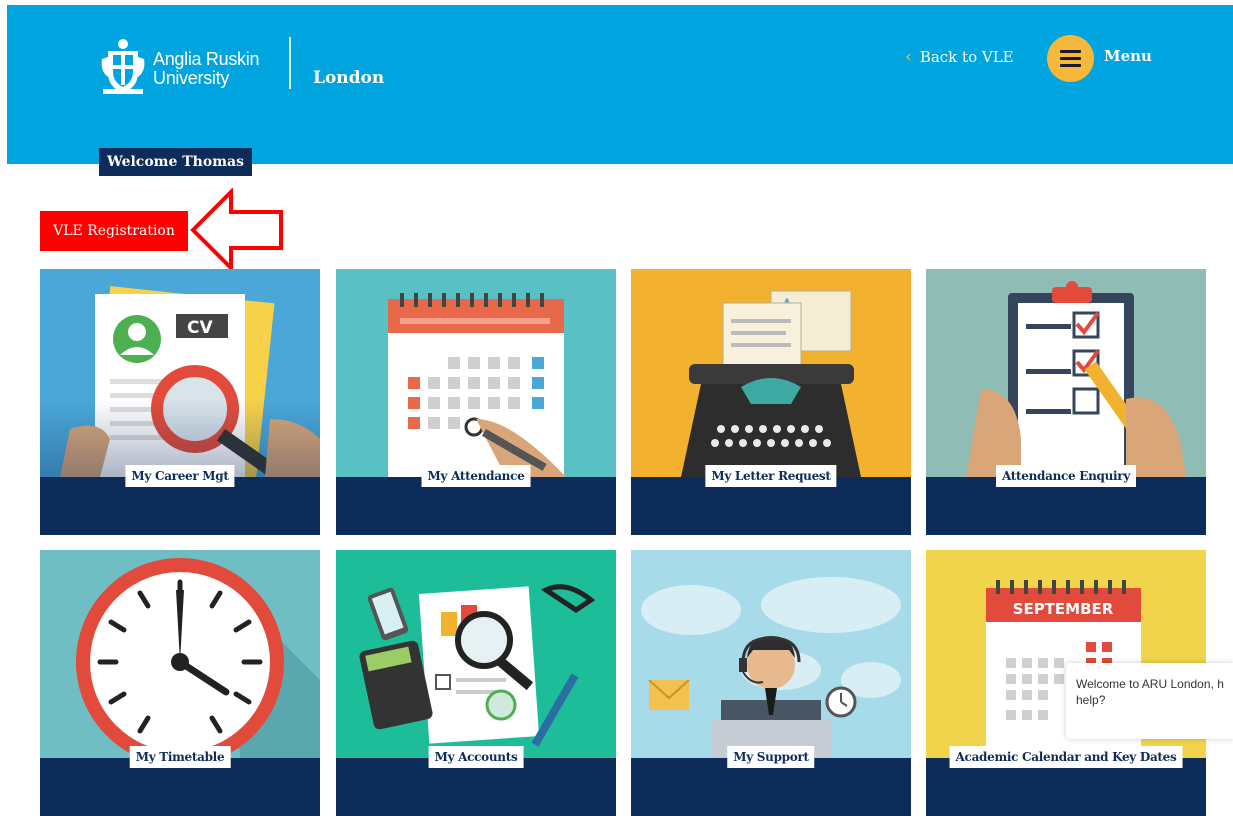 This screenshot has width=1233, height=816. I want to click on tile-label: Attendance Enquiry, so click(1066, 476).